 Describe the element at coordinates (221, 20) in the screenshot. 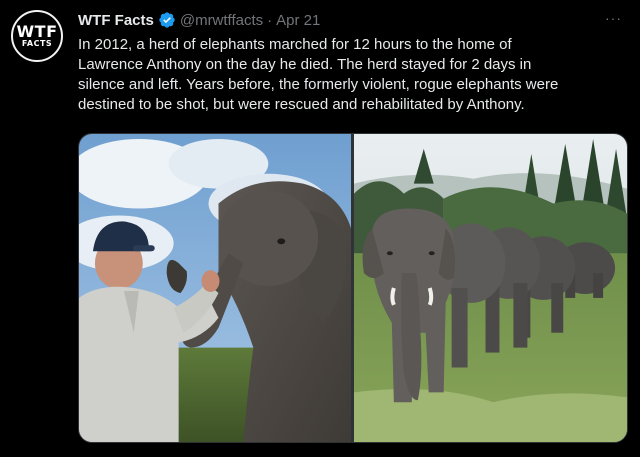

I see `author-handle: @mrwtffacts` at that location.